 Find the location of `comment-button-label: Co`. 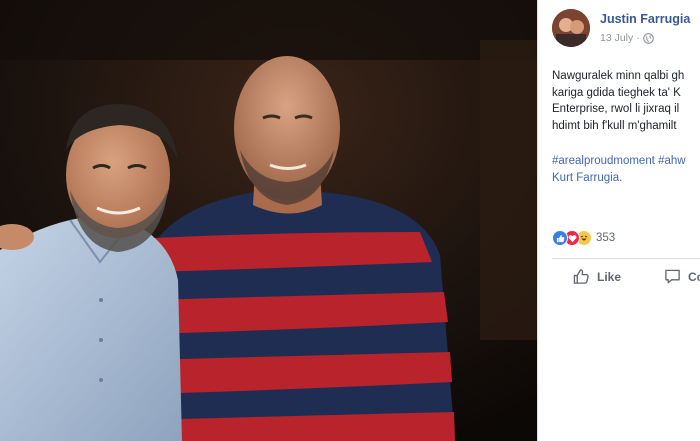

comment-button-label: Co is located at coordinates (694, 276).